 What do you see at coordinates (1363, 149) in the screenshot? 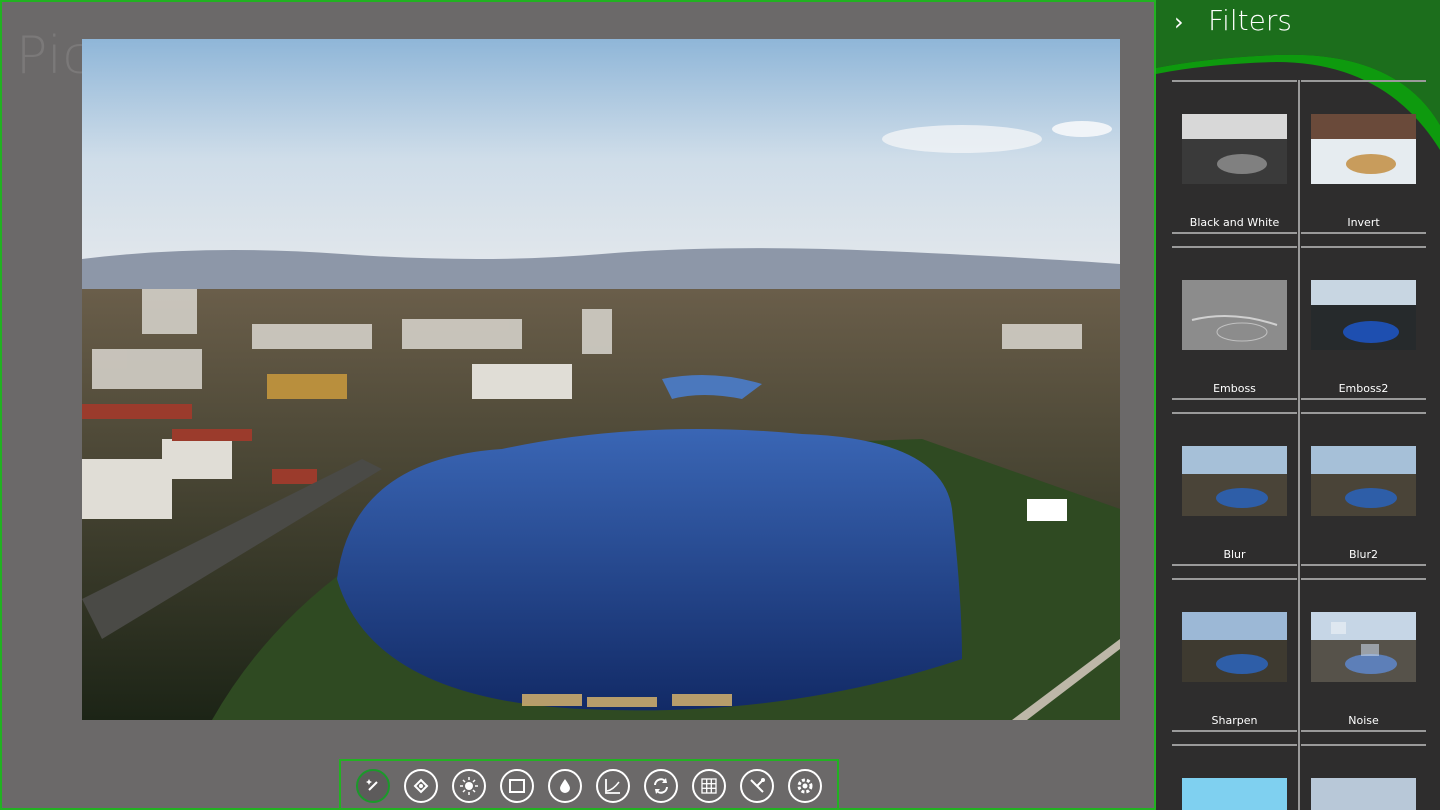
I see `invert-thumb` at bounding box center [1363, 149].